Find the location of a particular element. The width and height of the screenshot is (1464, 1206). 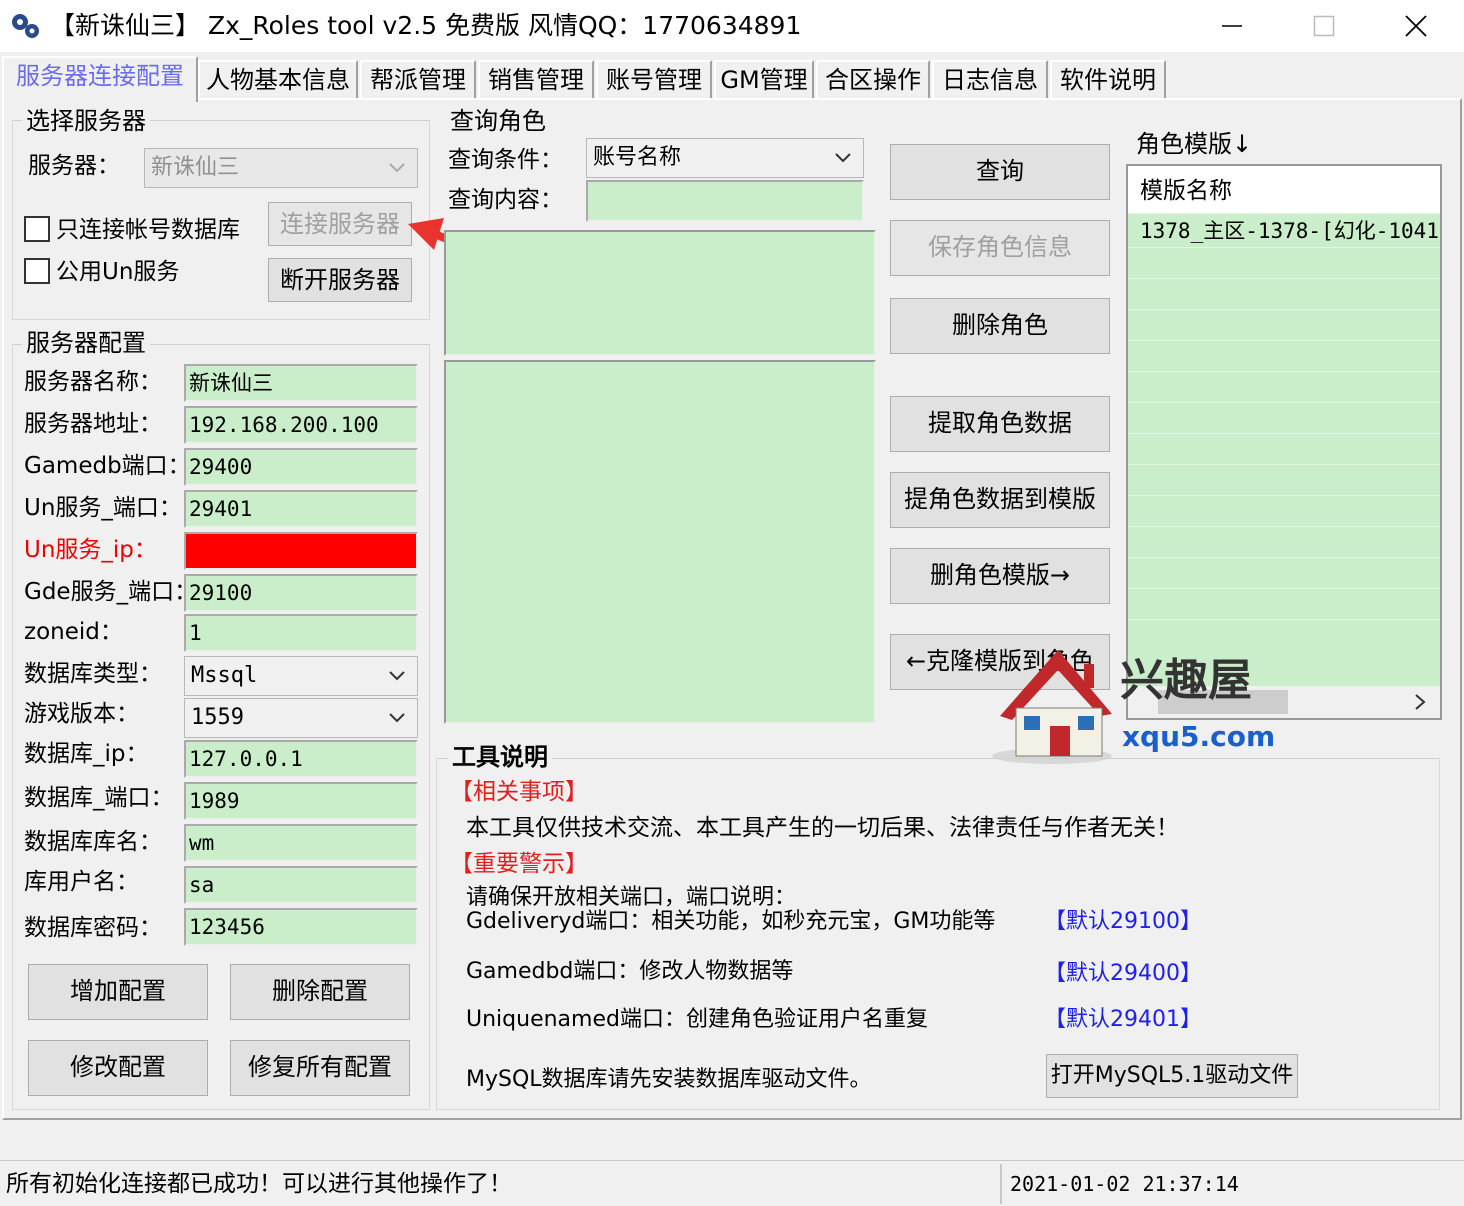

tab-gm: GM管理 is located at coordinates (764, 80).